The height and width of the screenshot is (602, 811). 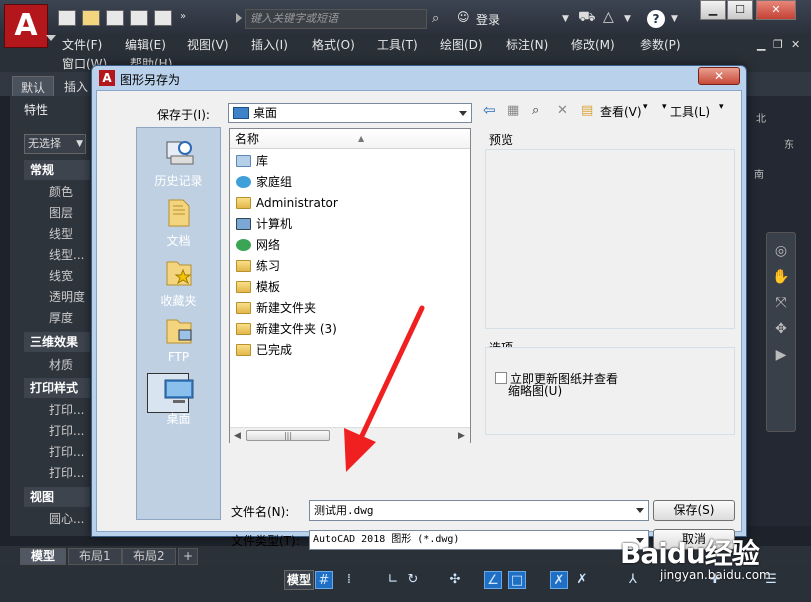 I want to click on list-item: 新建文件夹 (3), so click(x=286, y=329).